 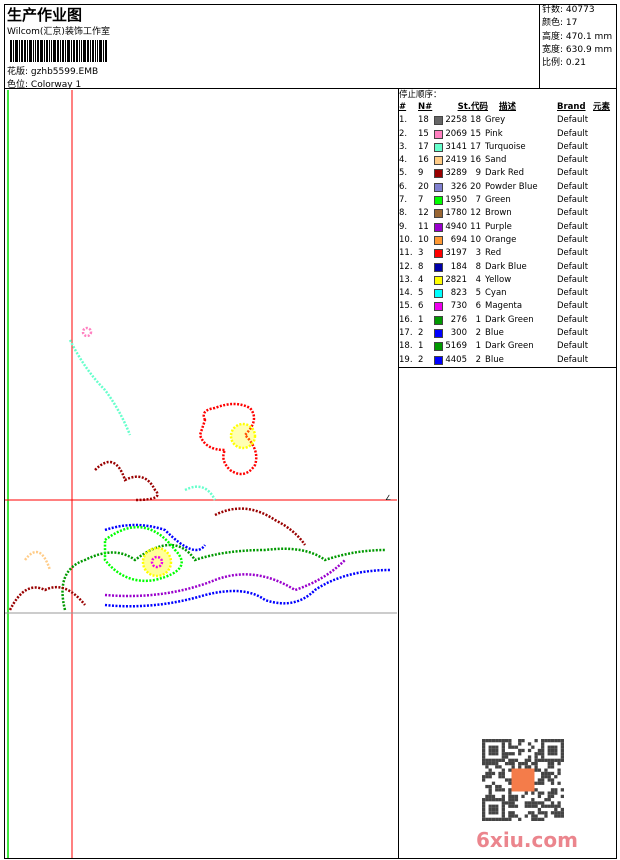 I want to click on table-row: 12. 8 184 8 Dark Blue Default, so click(x=507, y=267).